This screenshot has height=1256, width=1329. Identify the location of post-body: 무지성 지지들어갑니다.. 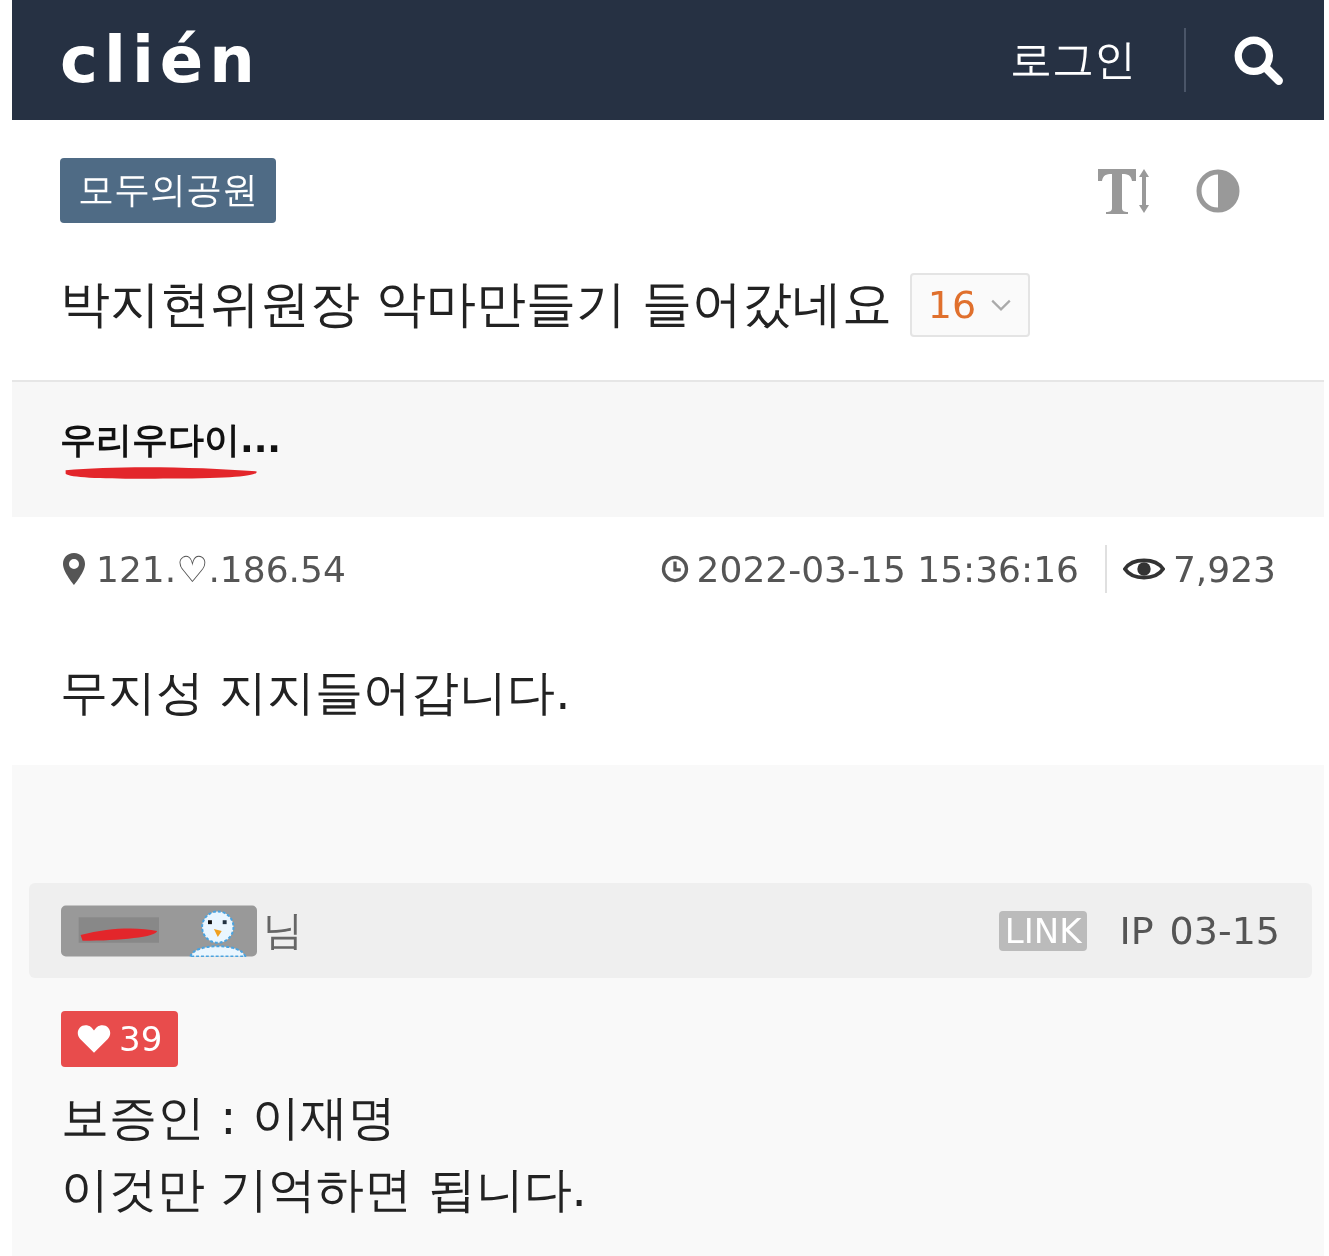
(315, 692).